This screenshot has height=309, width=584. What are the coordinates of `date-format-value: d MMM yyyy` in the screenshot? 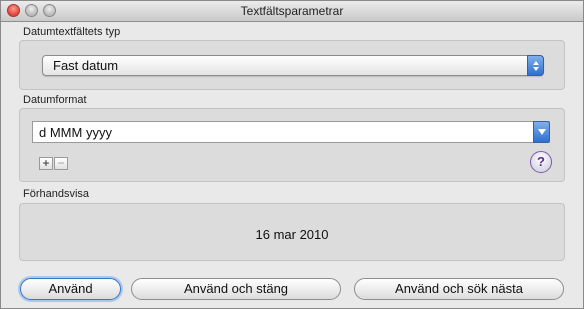 It's located at (75, 132).